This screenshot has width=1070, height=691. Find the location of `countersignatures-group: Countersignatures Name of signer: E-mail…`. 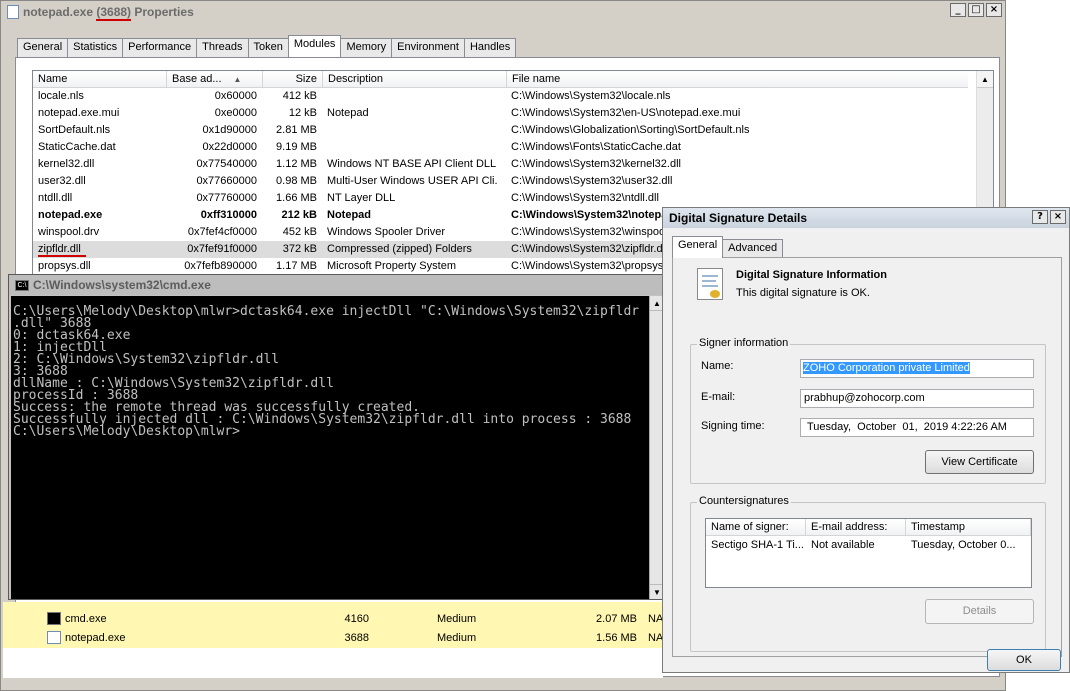

countersignatures-group: Countersignatures Name of signer: E-mail… is located at coordinates (868, 573).